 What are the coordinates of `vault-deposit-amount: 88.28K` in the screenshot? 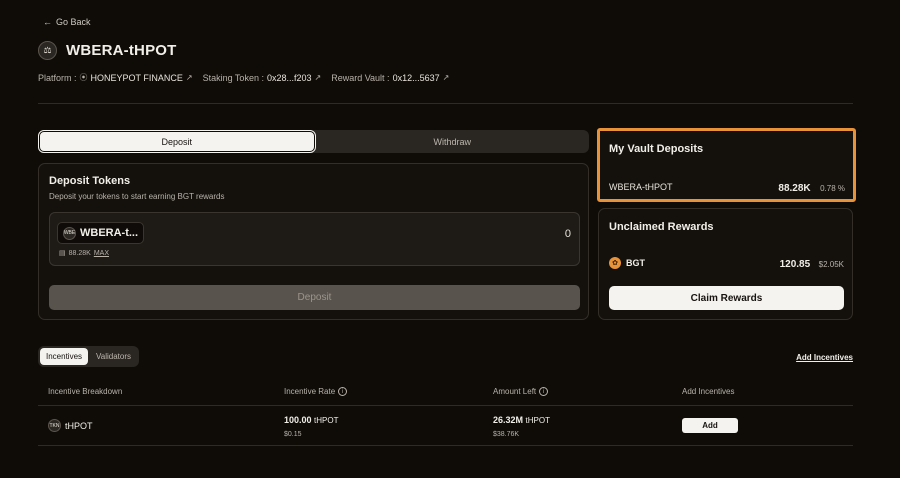 It's located at (794, 188).